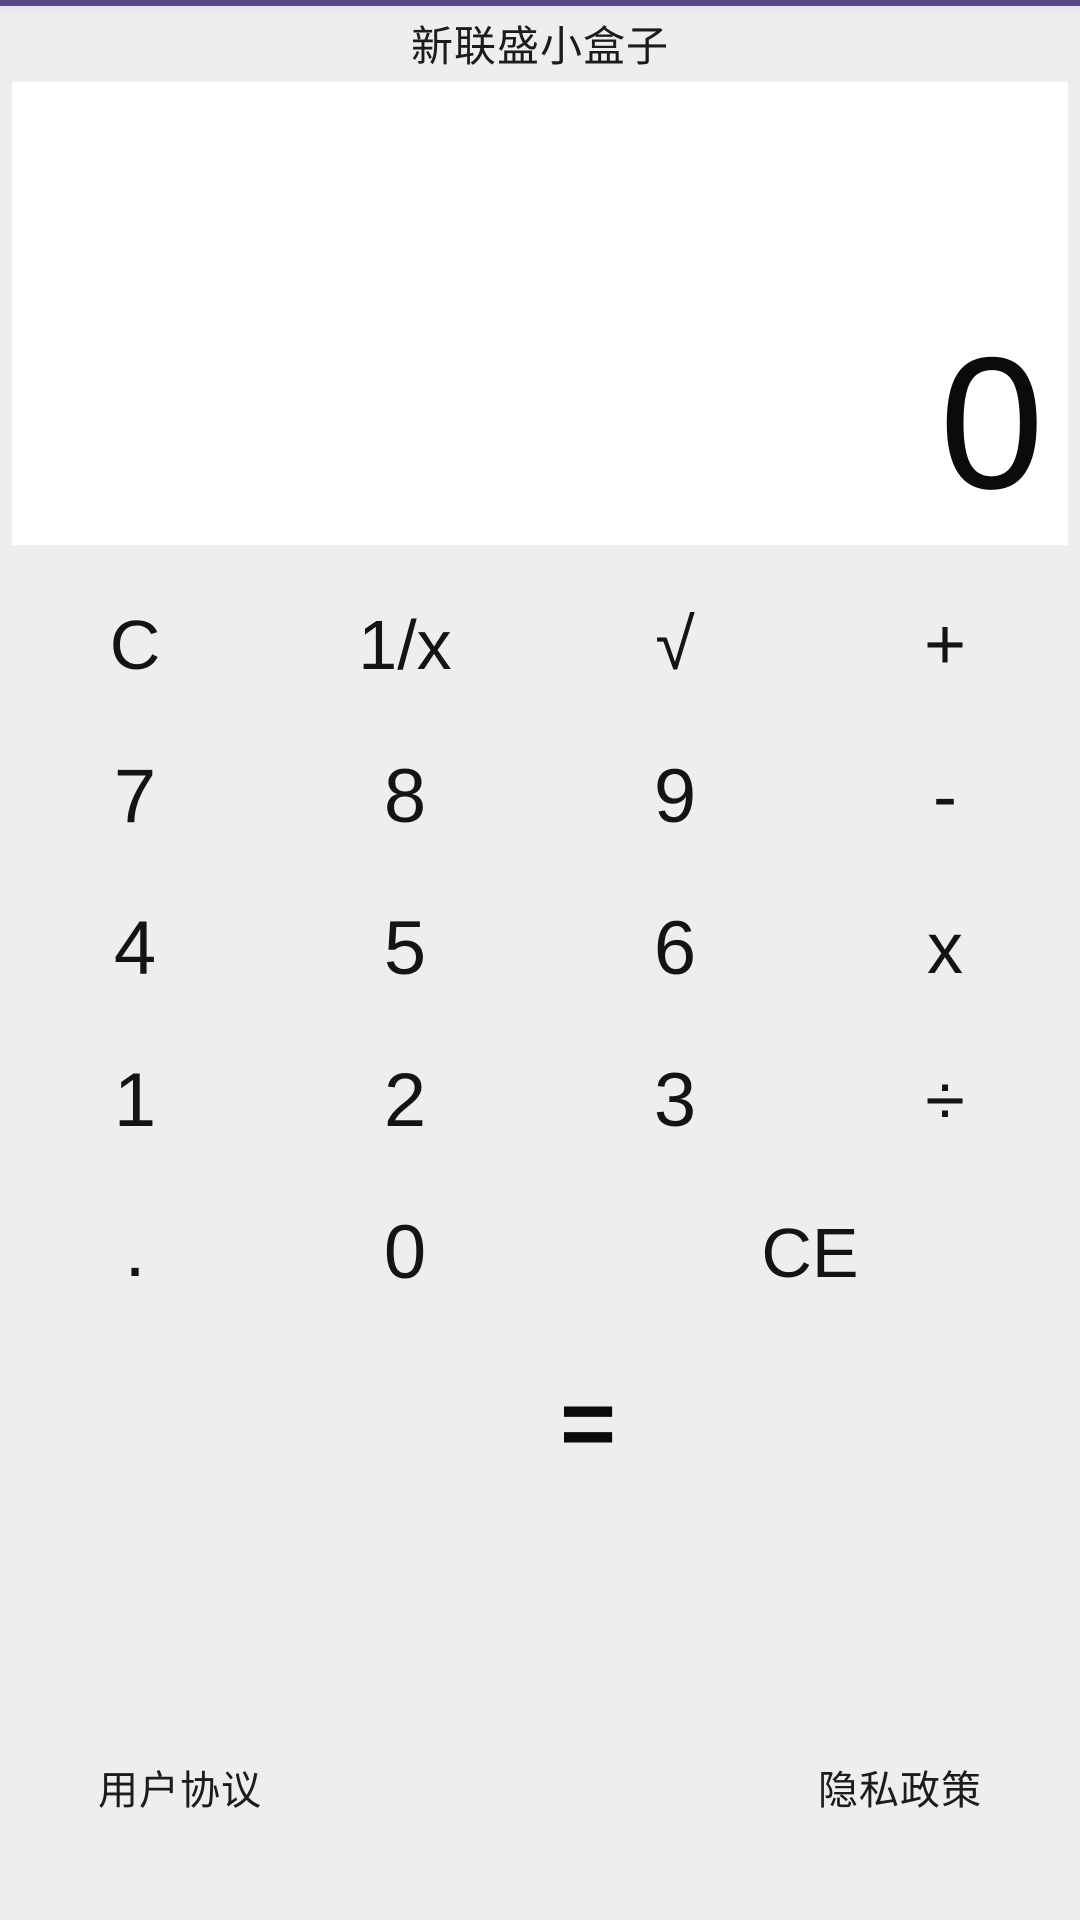  I want to click on page-title: 新联盛小盒子, so click(539, 46).